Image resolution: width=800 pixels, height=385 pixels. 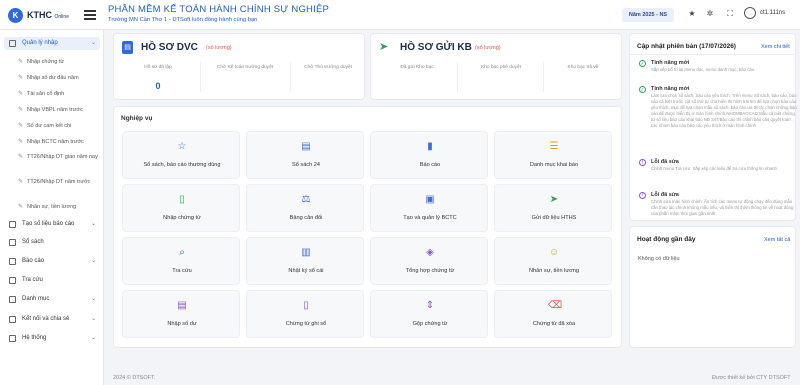 What do you see at coordinates (554, 165) in the screenshot?
I see `tile-label: Danh mục khai báo` at bounding box center [554, 165].